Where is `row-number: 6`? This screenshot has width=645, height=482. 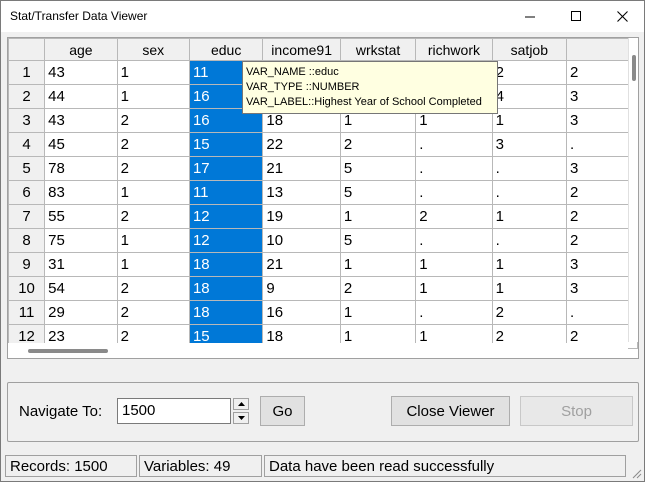 row-number: 6 is located at coordinates (27, 192).